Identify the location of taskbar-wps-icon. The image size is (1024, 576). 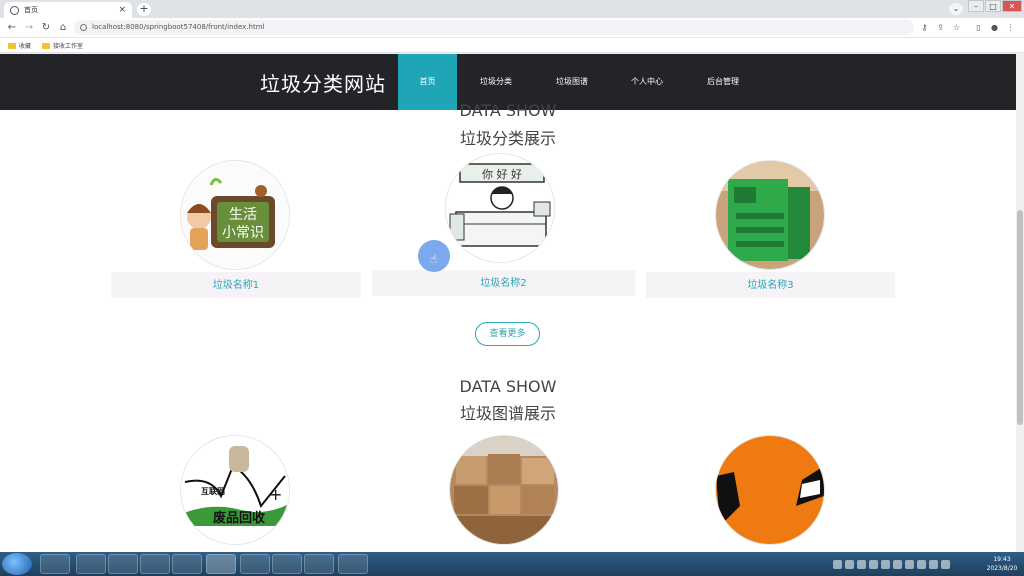
(319, 564).